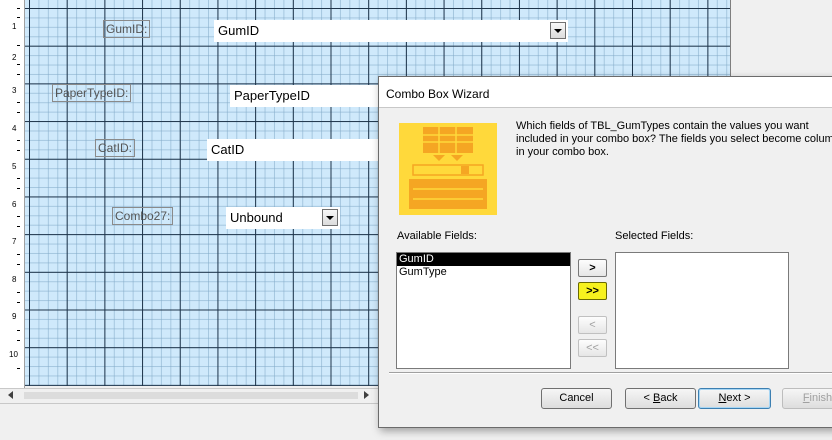 This screenshot has height=440, width=832. What do you see at coordinates (592, 325) in the screenshot?
I see `remove-field-button: <` at bounding box center [592, 325].